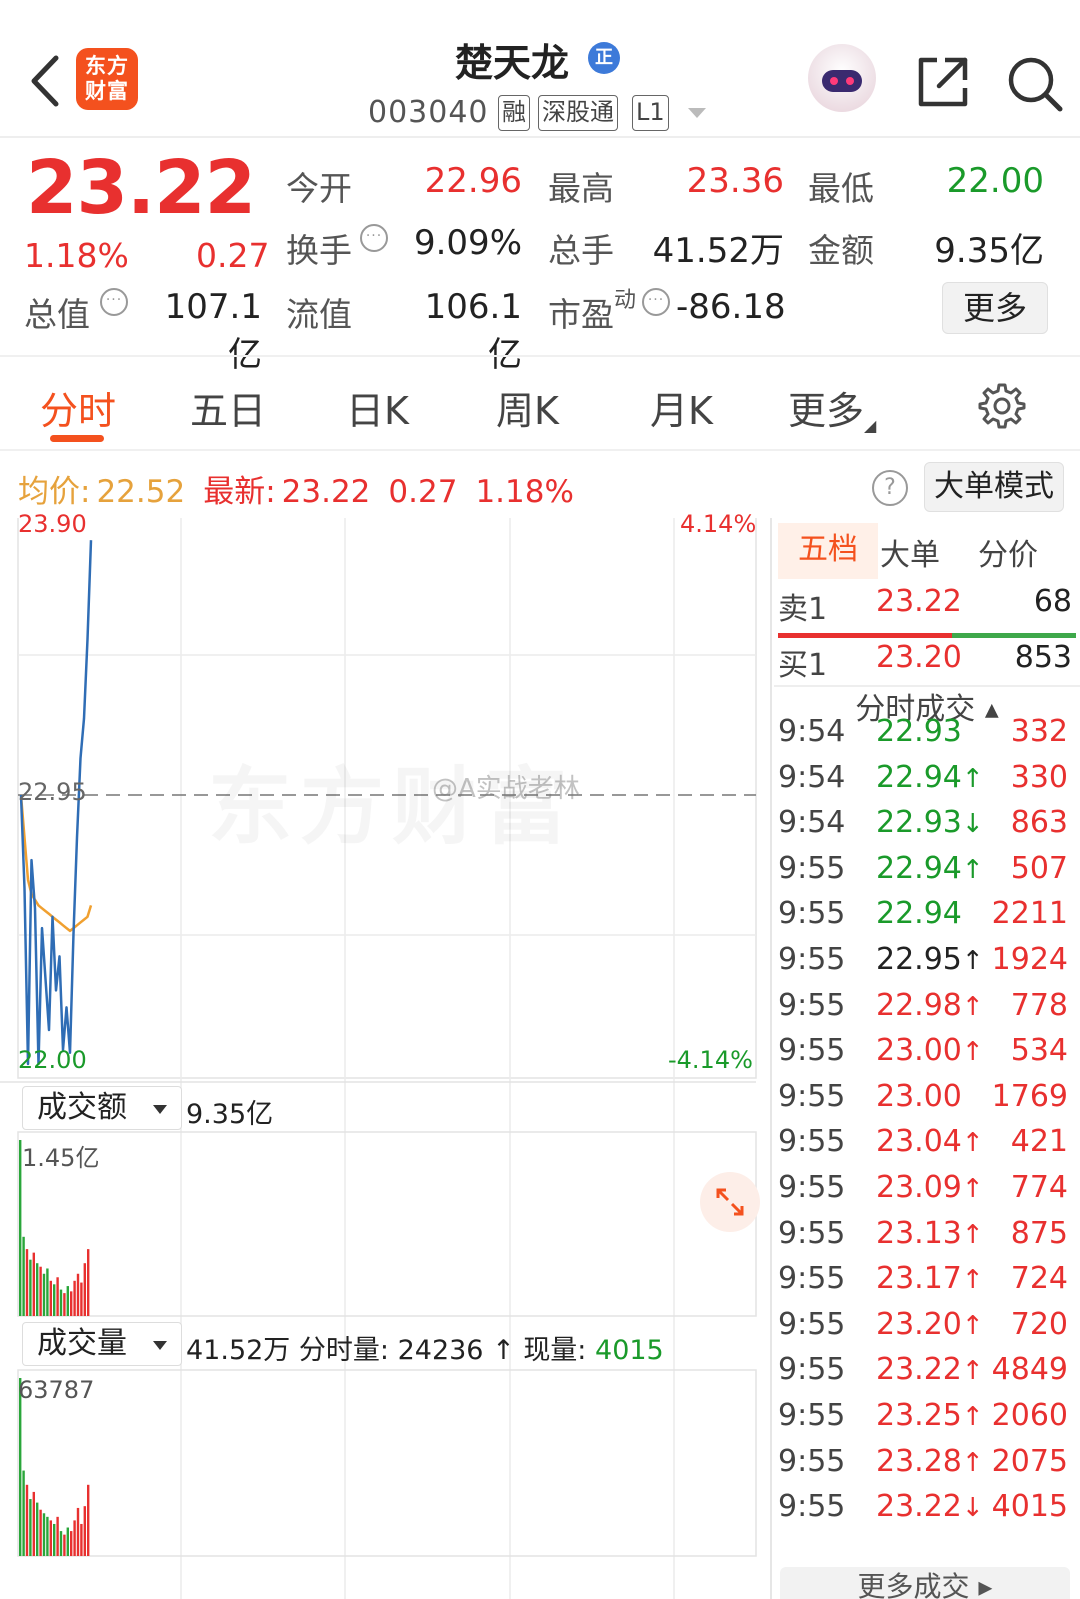 The height and width of the screenshot is (1599, 1080). Describe the element at coordinates (512, 63) in the screenshot. I see `stock-name: 楚天龙` at that location.